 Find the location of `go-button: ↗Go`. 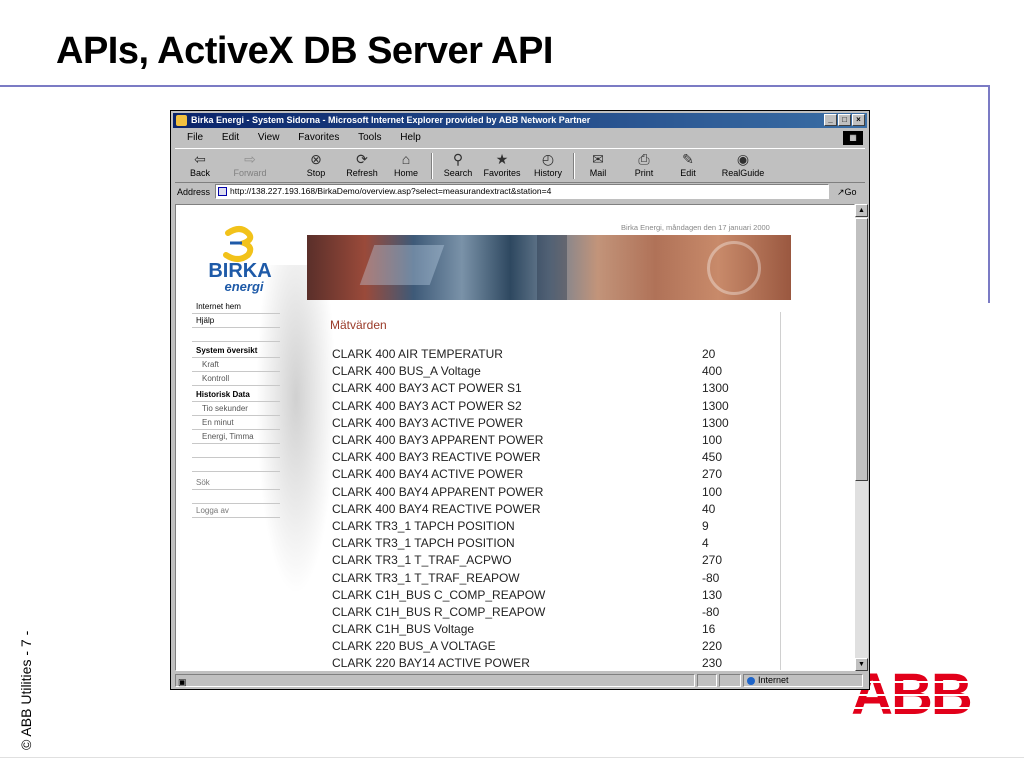

go-button: ↗Go is located at coordinates (847, 192).